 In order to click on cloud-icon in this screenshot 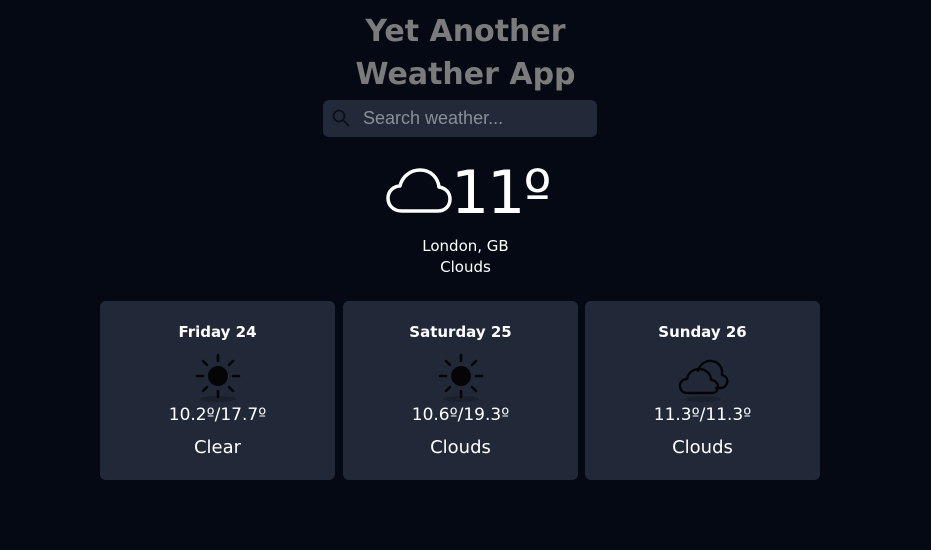, I will do `click(419, 190)`.